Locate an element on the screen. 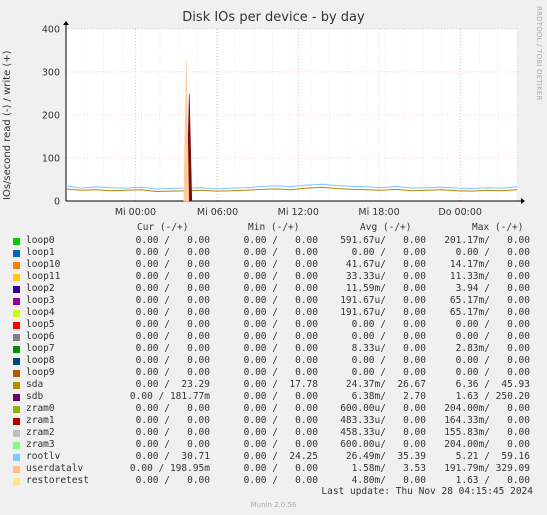 This screenshot has height=515, width=547. header-max: Max (-/+) is located at coordinates (498, 227).